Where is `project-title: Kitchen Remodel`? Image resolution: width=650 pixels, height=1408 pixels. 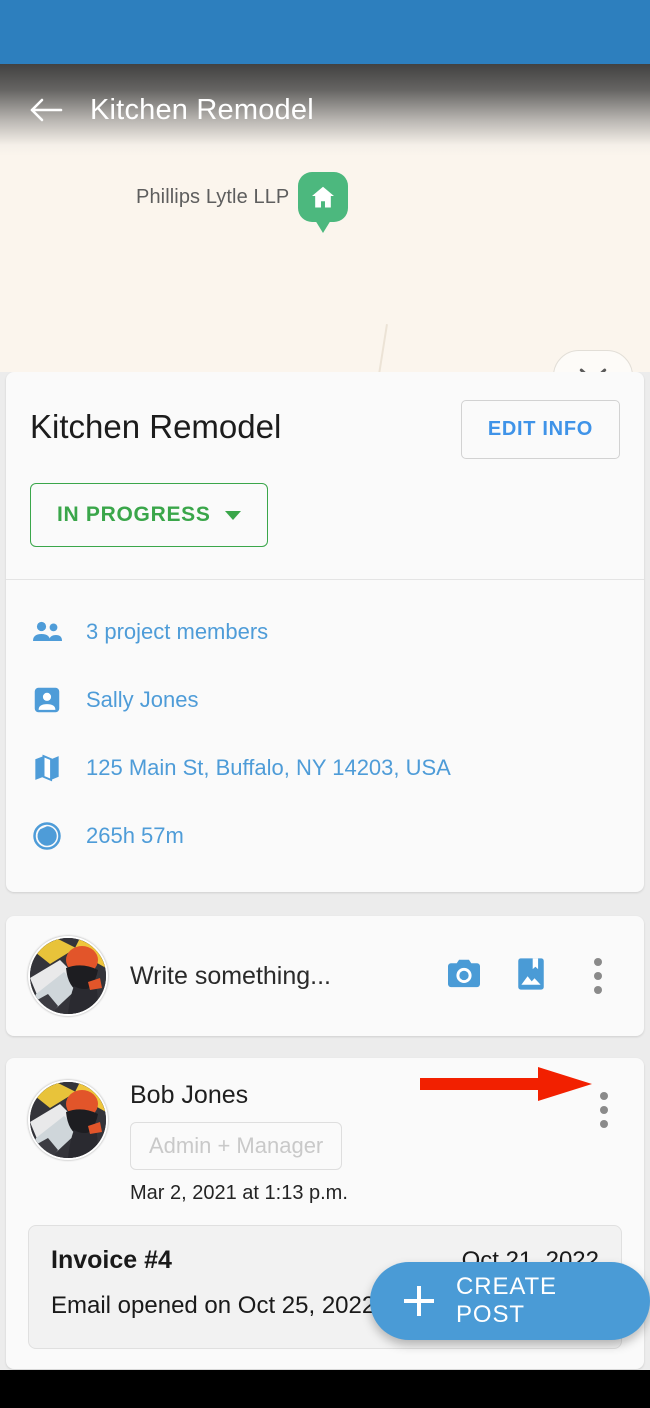
project-title: Kitchen Remodel is located at coordinates (156, 426).